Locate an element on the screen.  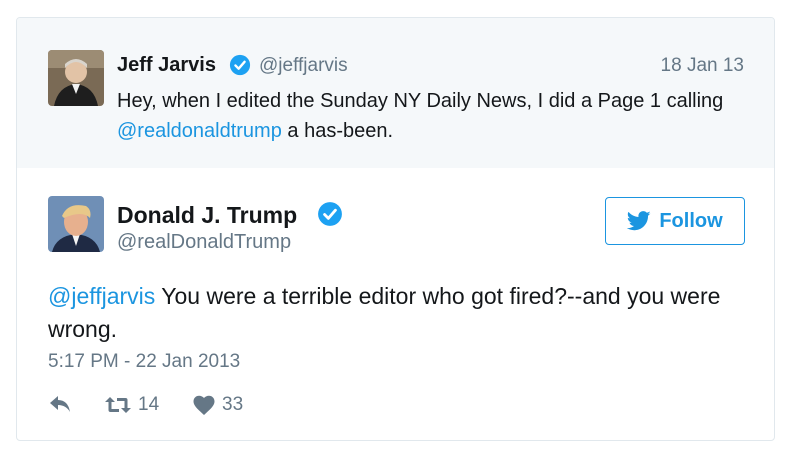
mention-link: @jeffjarvis is located at coordinates (101, 296).